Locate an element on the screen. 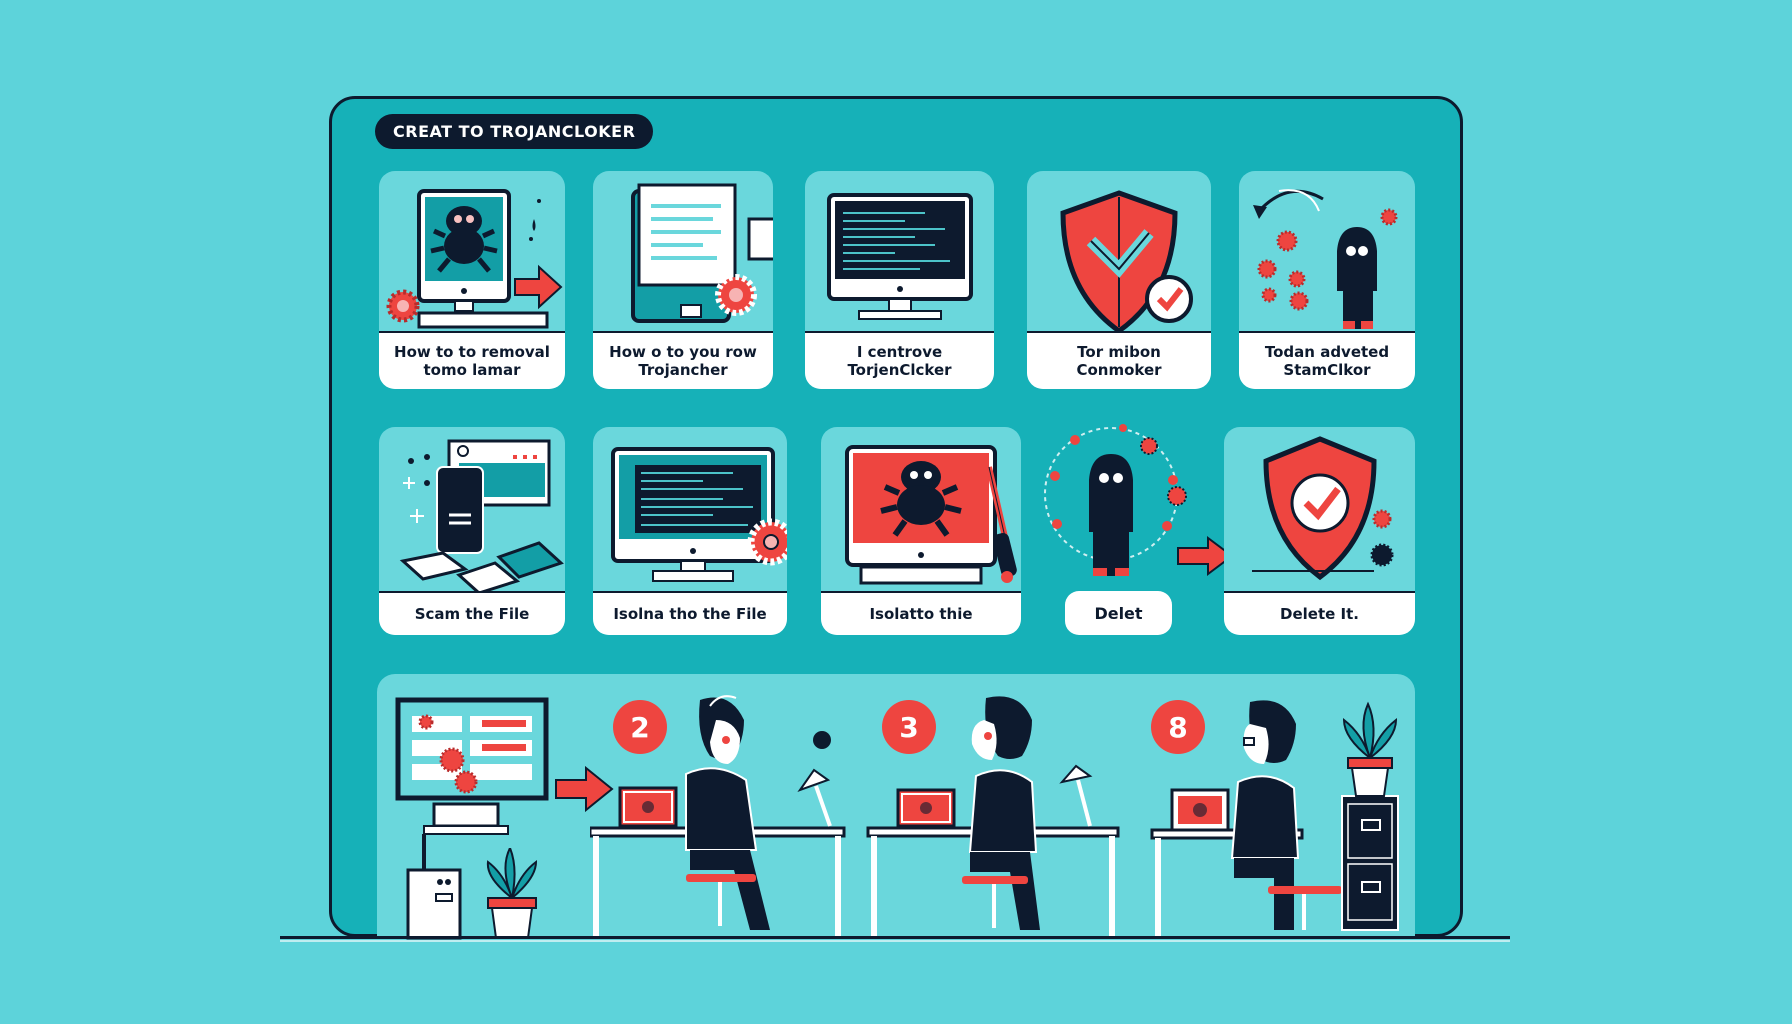 This screenshot has width=1792, height=1024. pc-tower-icon is located at coordinates (434, 904).